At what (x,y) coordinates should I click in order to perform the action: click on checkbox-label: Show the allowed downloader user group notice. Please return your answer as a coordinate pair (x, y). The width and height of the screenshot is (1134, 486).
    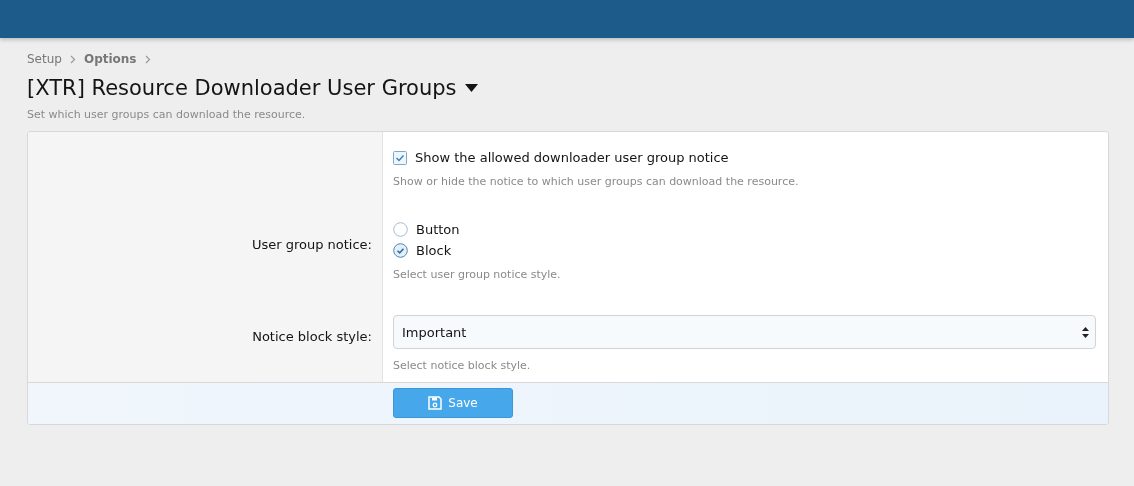
    Looking at the image, I should click on (572, 157).